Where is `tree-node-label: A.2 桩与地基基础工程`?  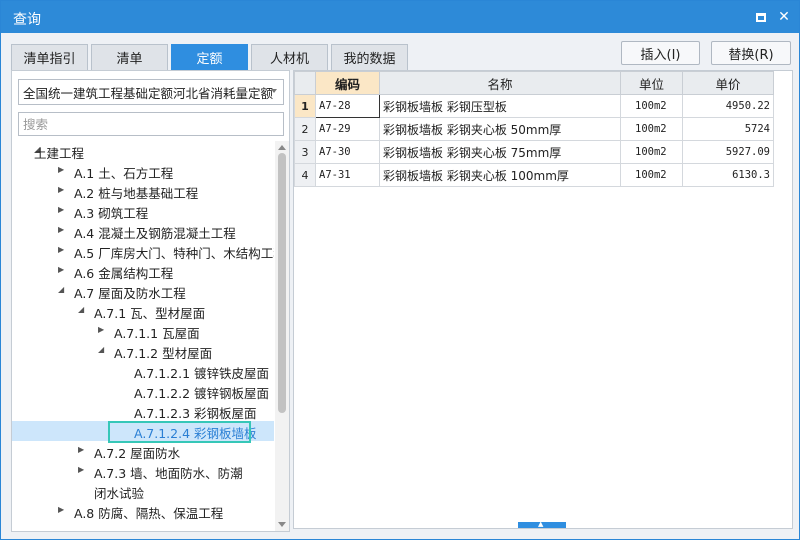 tree-node-label: A.2 桩与地基基础工程 is located at coordinates (136, 193).